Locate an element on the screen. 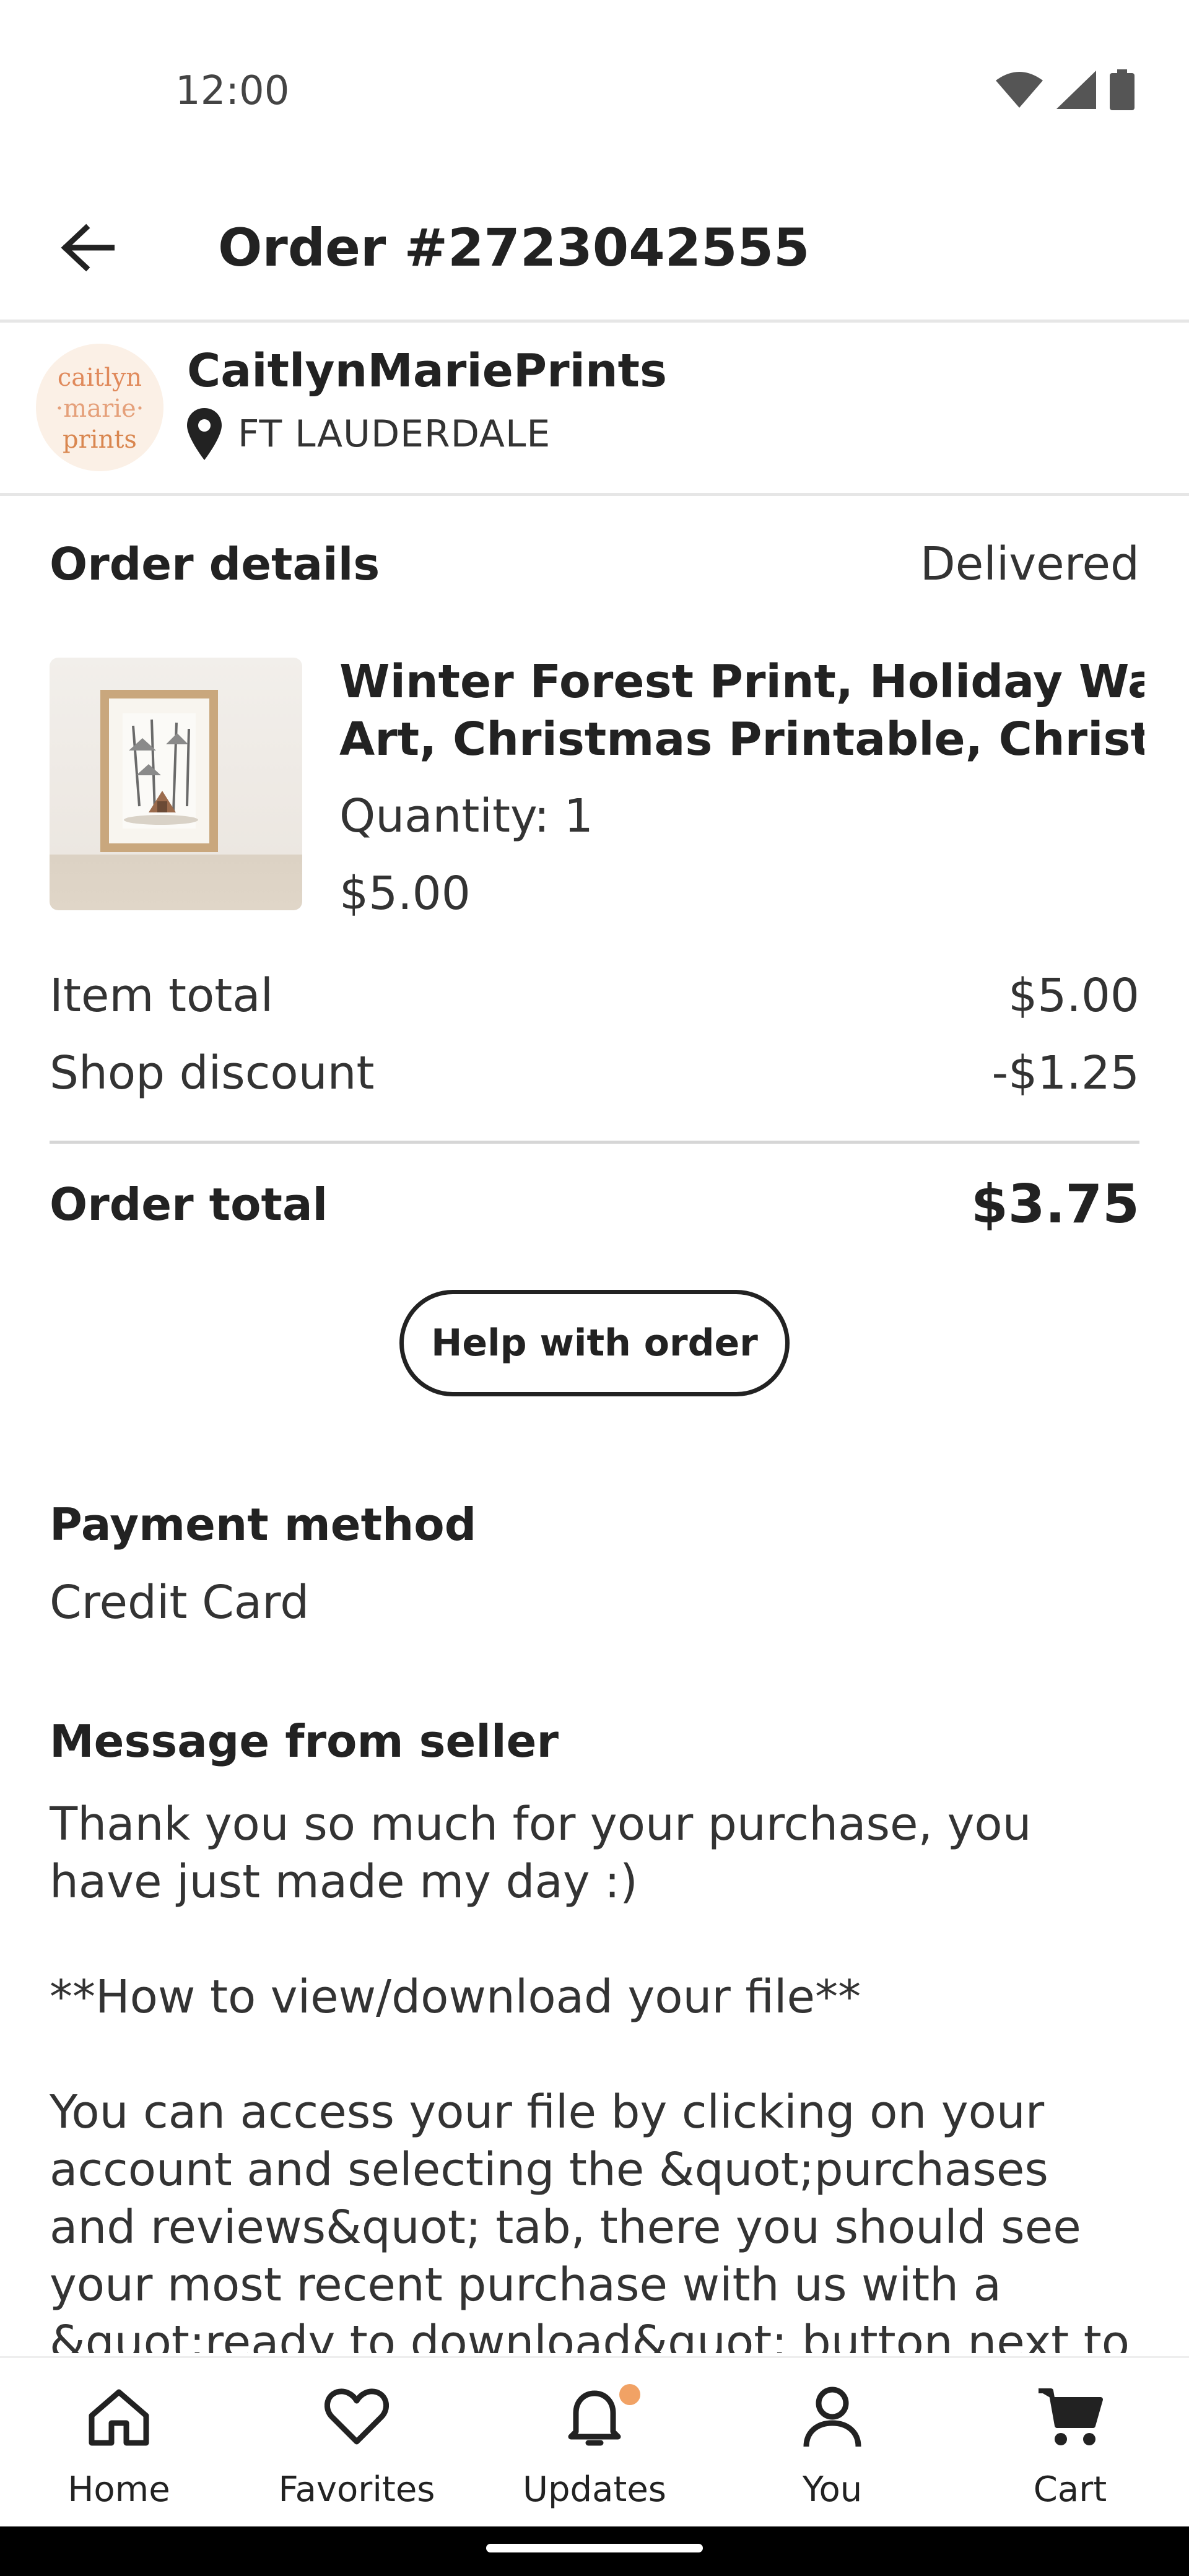 Image resolution: width=1189 pixels, height=2576 pixels. nav-home: Home is located at coordinates (119, 2443).